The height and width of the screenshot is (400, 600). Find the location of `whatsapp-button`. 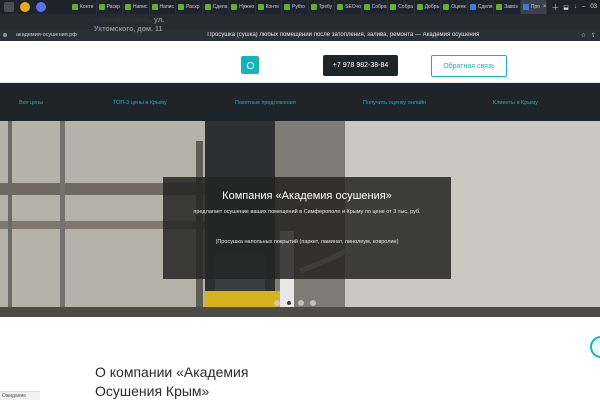

whatsapp-button is located at coordinates (250, 65).